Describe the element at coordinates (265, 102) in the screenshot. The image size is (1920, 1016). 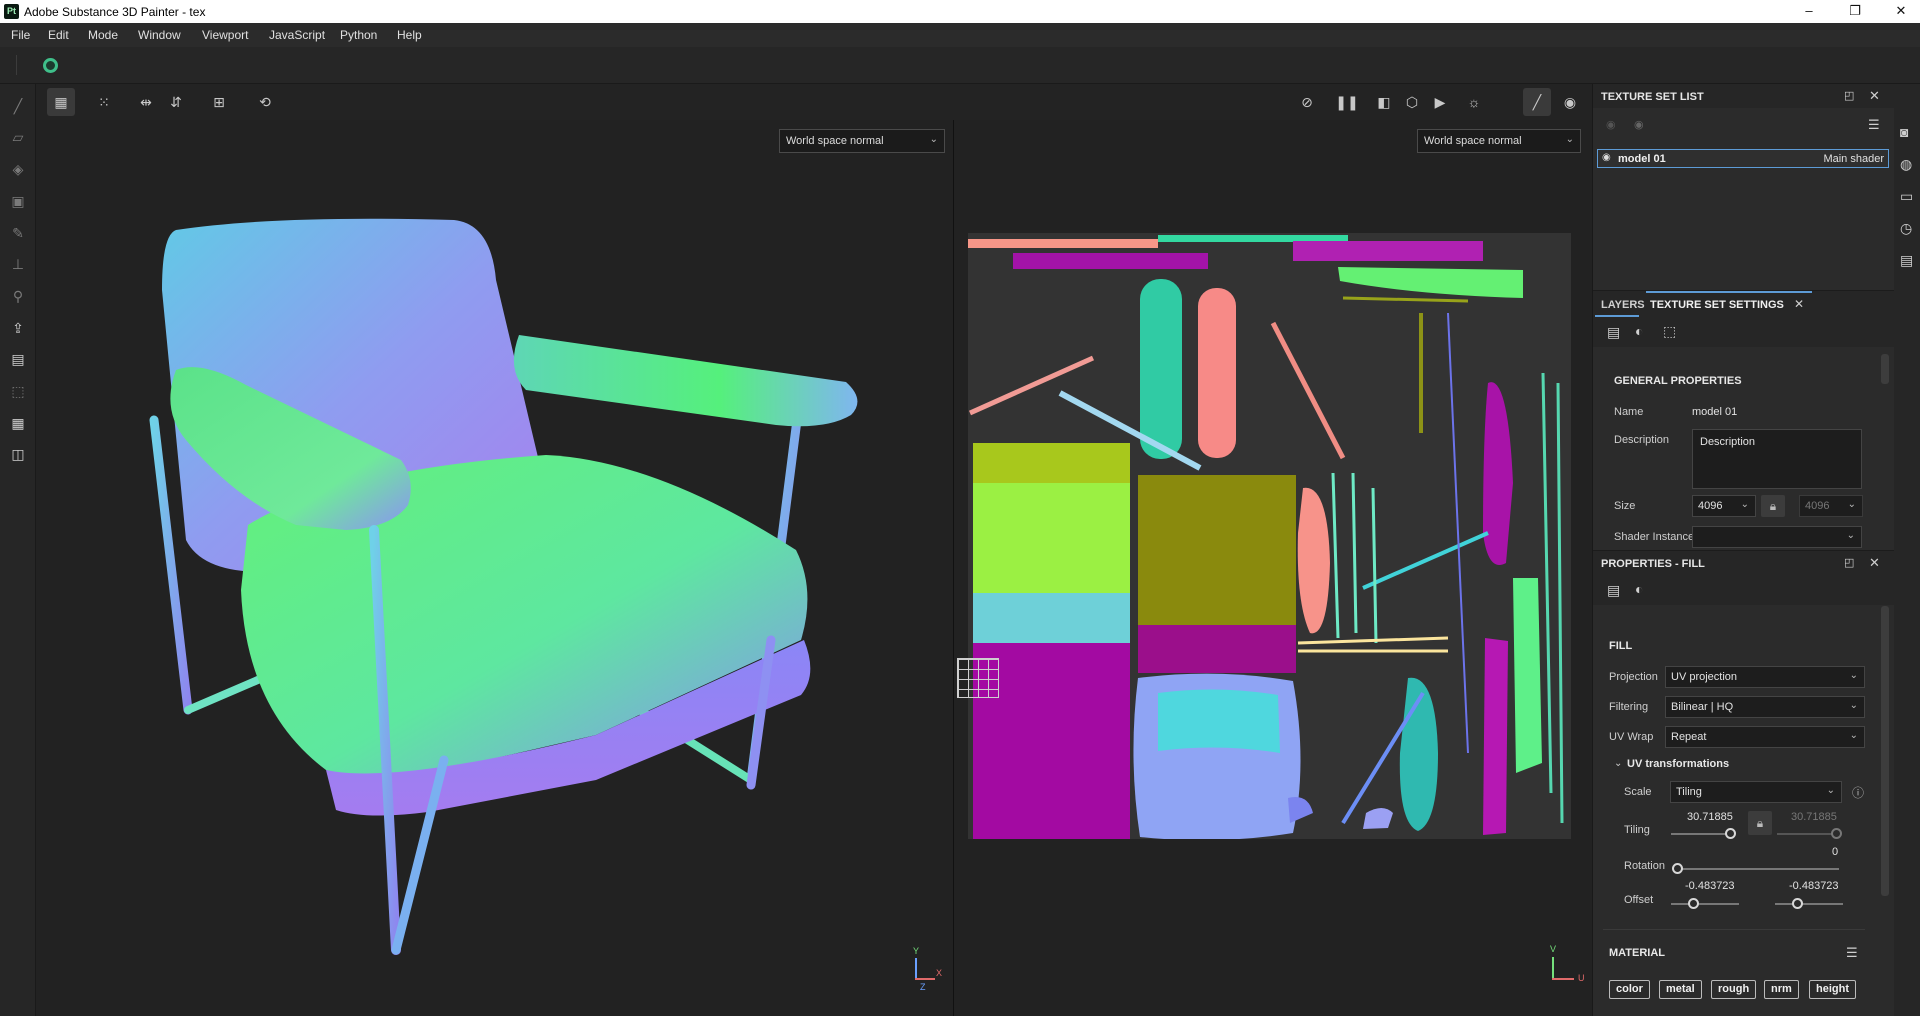
I see `reset-icon: ⟲` at that location.